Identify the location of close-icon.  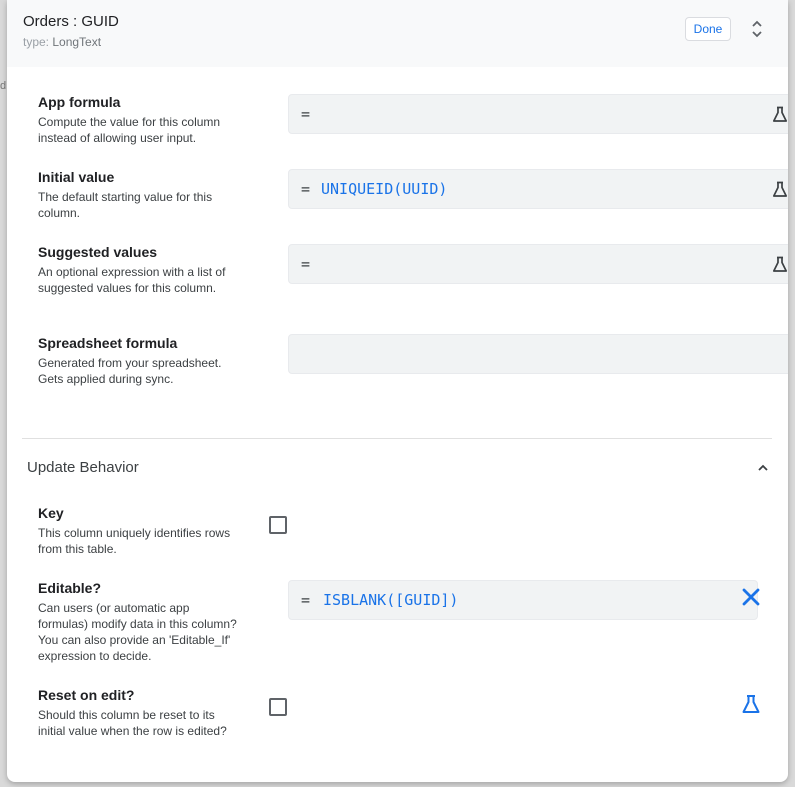
(751, 597).